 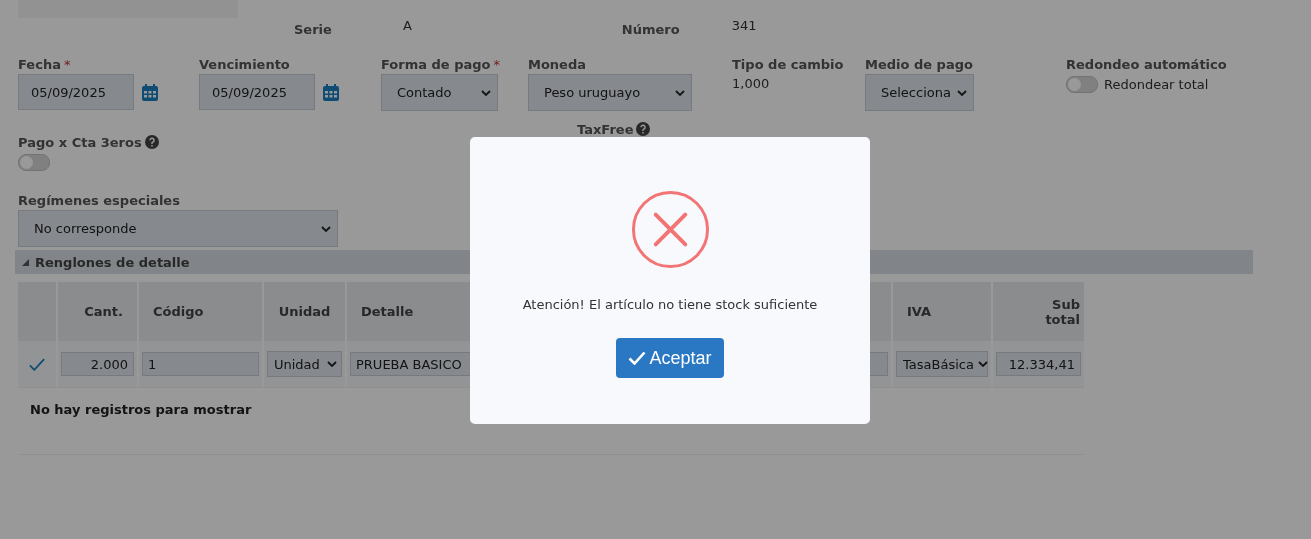 I want to click on field-label: Pago x Cta 3eros, so click(x=80, y=142).